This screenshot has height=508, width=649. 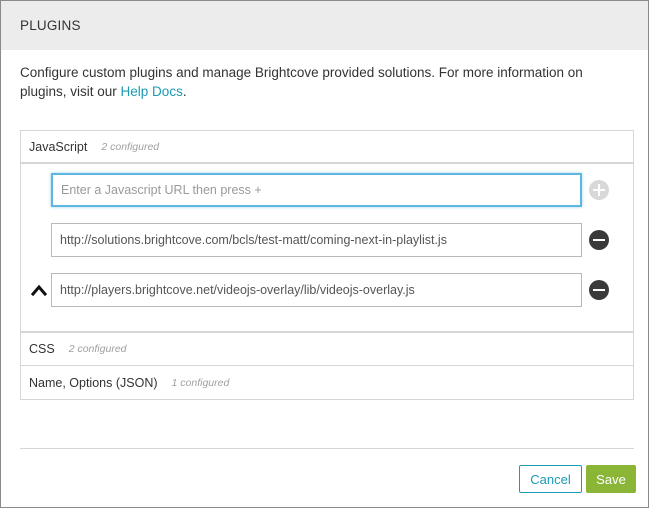 I want to click on dialog-title: PLUGINS, so click(x=50, y=25).